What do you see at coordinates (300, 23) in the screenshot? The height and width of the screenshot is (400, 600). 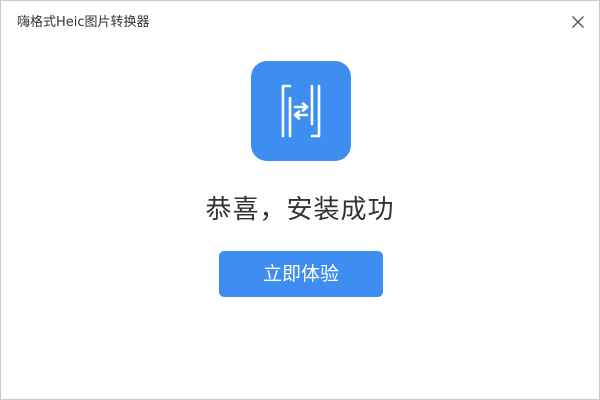 I see `title-bar: 嗨格式Heic图片转换器` at bounding box center [300, 23].